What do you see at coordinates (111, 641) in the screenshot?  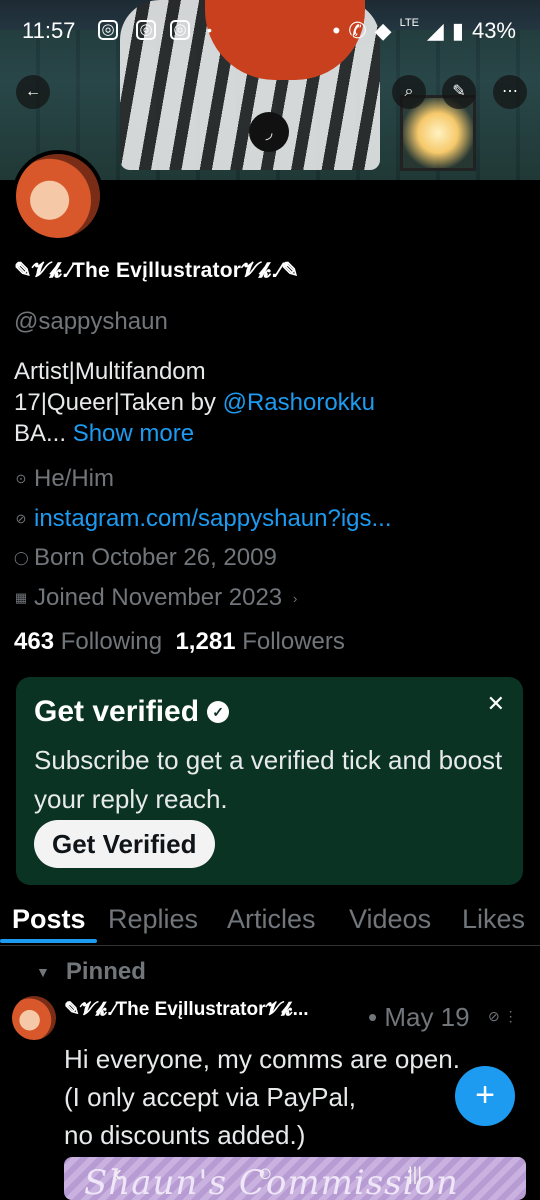 I see `following-label: Following` at bounding box center [111, 641].